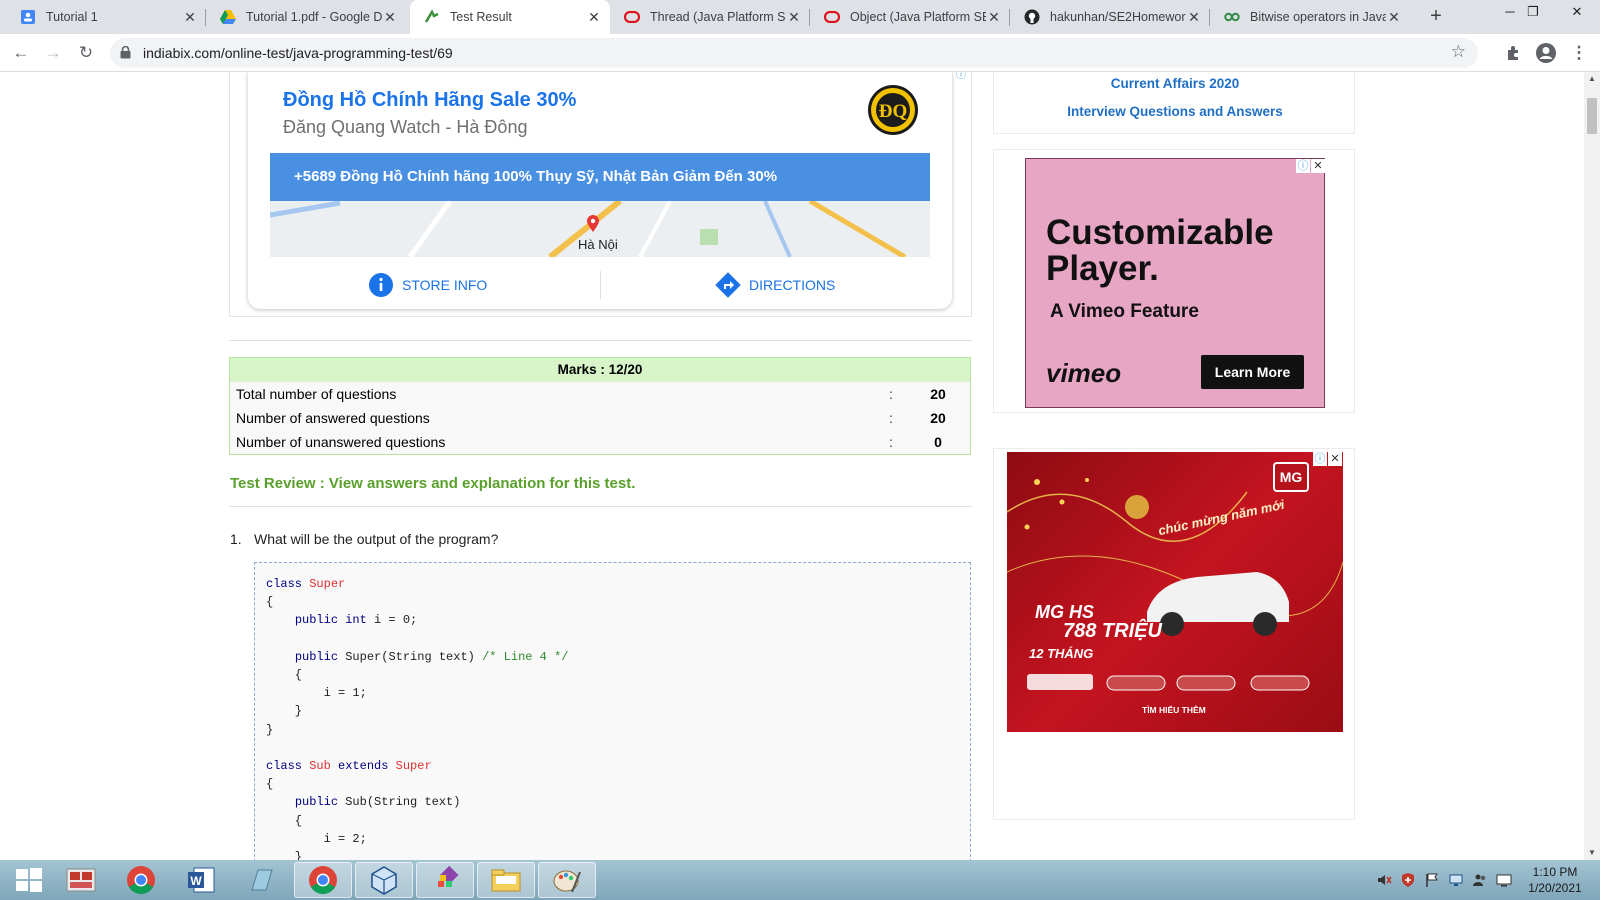  I want to click on new-tab-button: +, so click(1436, 16).